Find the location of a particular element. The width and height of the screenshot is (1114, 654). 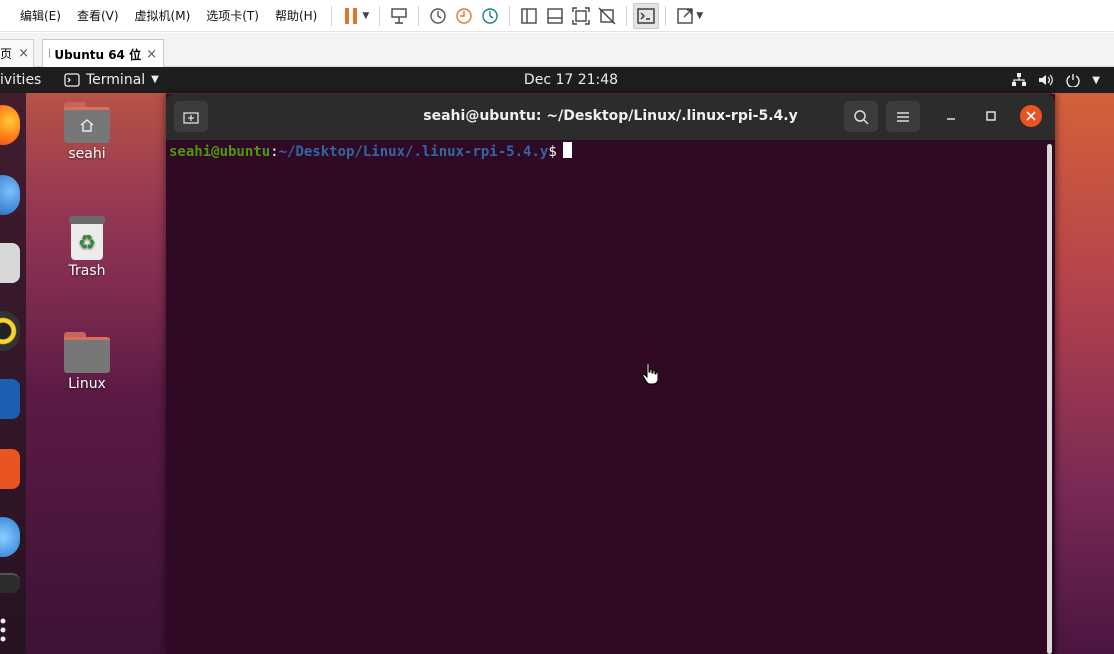

maximize-icon is located at coordinates (991, 116).